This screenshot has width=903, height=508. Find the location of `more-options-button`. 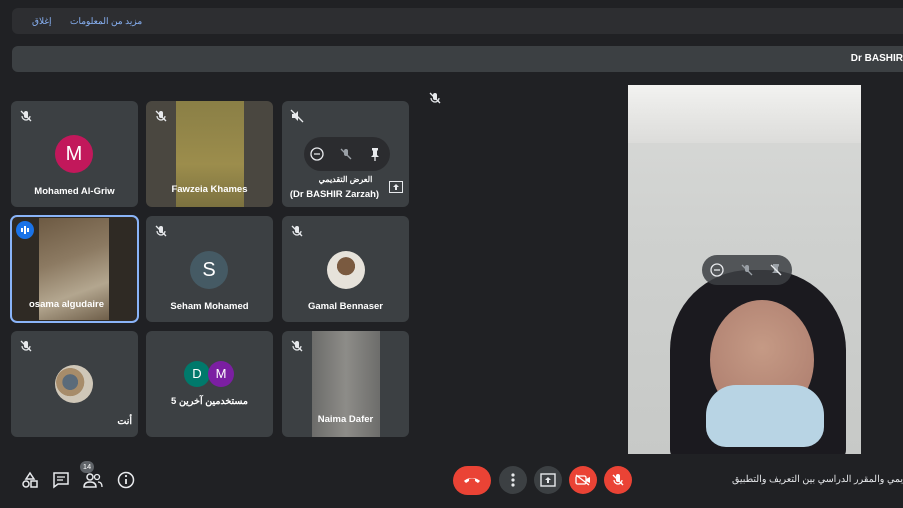

more-options-button is located at coordinates (513, 480).